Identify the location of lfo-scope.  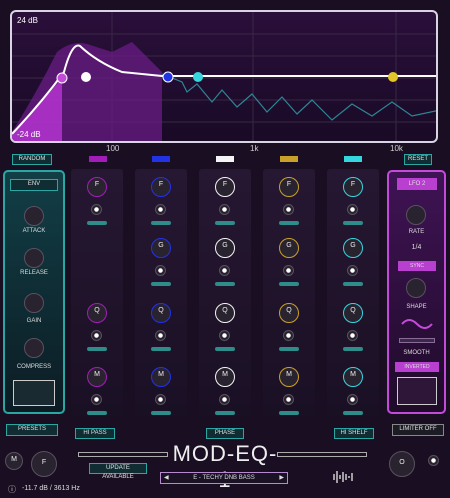
(417, 391).